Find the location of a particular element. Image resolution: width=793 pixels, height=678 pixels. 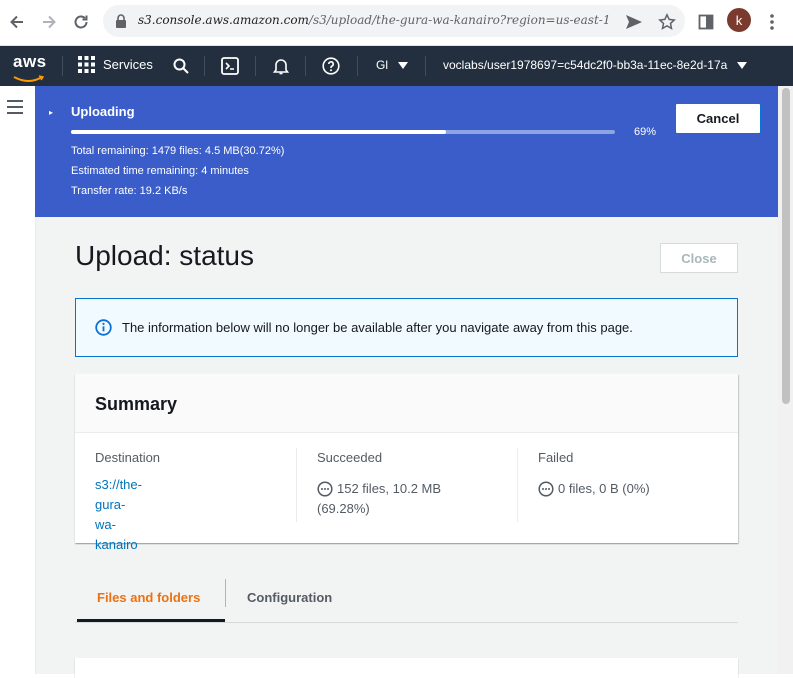

failed-value: 0 files, 0 B (0%) is located at coordinates (594, 489).